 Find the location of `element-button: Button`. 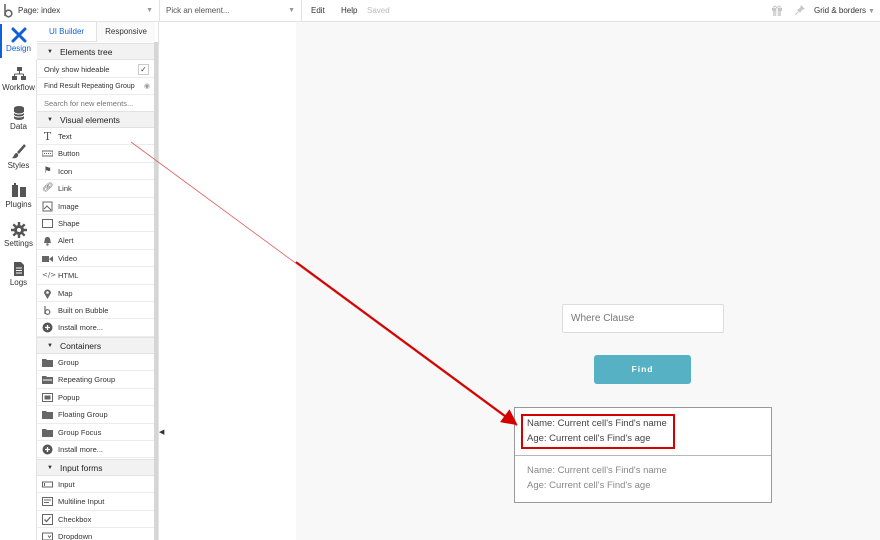

element-button: Button is located at coordinates (95, 154).